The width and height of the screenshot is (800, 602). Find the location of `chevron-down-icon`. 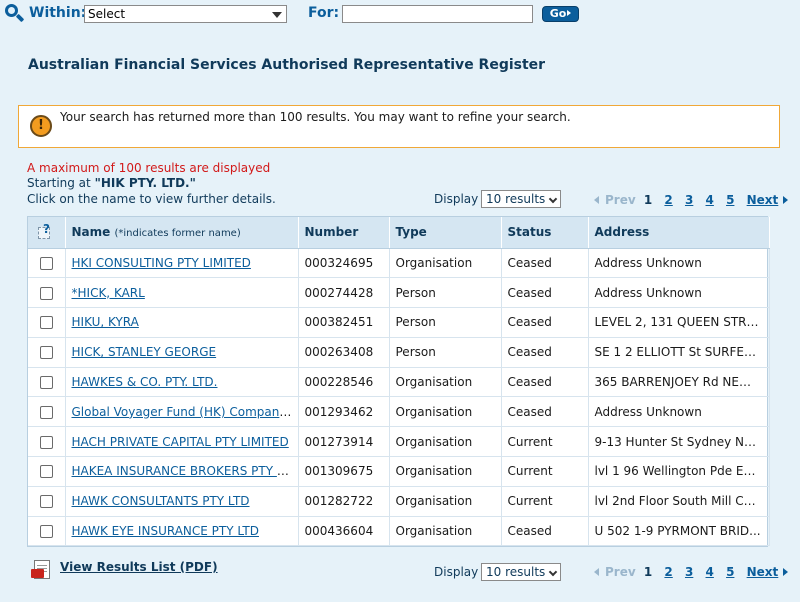

chevron-down-icon is located at coordinates (553, 199).